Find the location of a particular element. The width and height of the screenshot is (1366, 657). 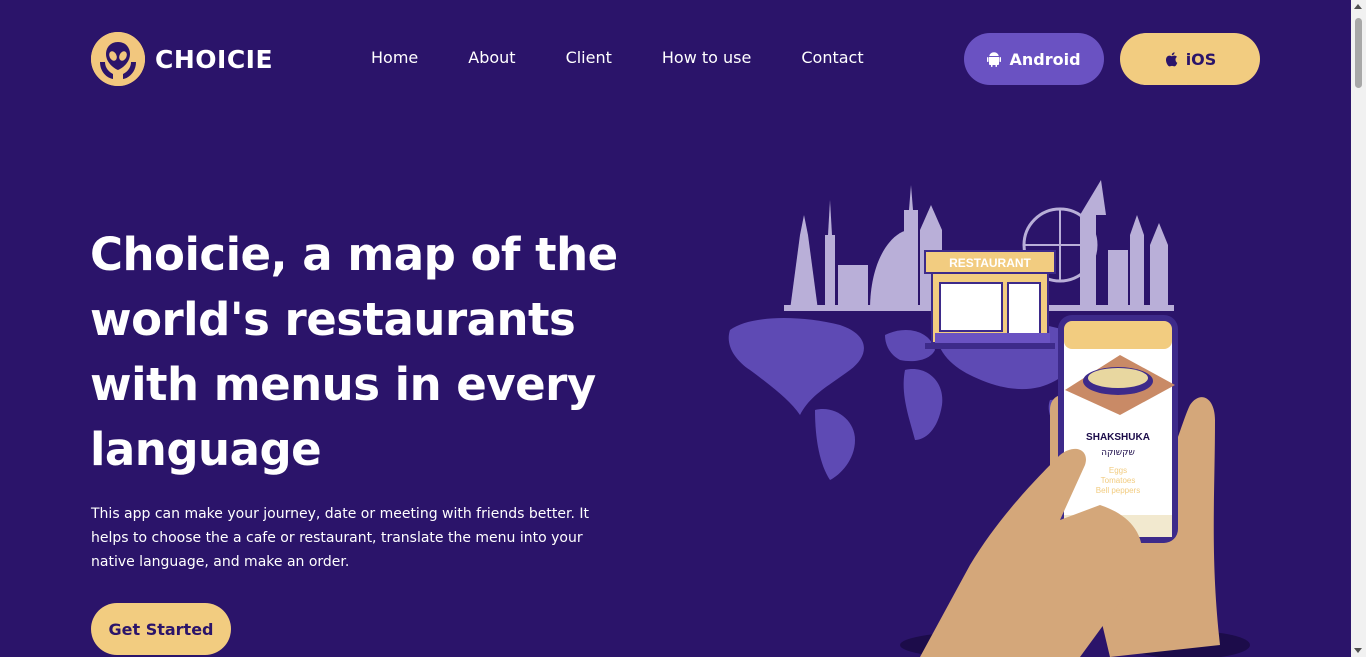

dish-name-hebrew: שקשוקה is located at coordinates (1118, 453).